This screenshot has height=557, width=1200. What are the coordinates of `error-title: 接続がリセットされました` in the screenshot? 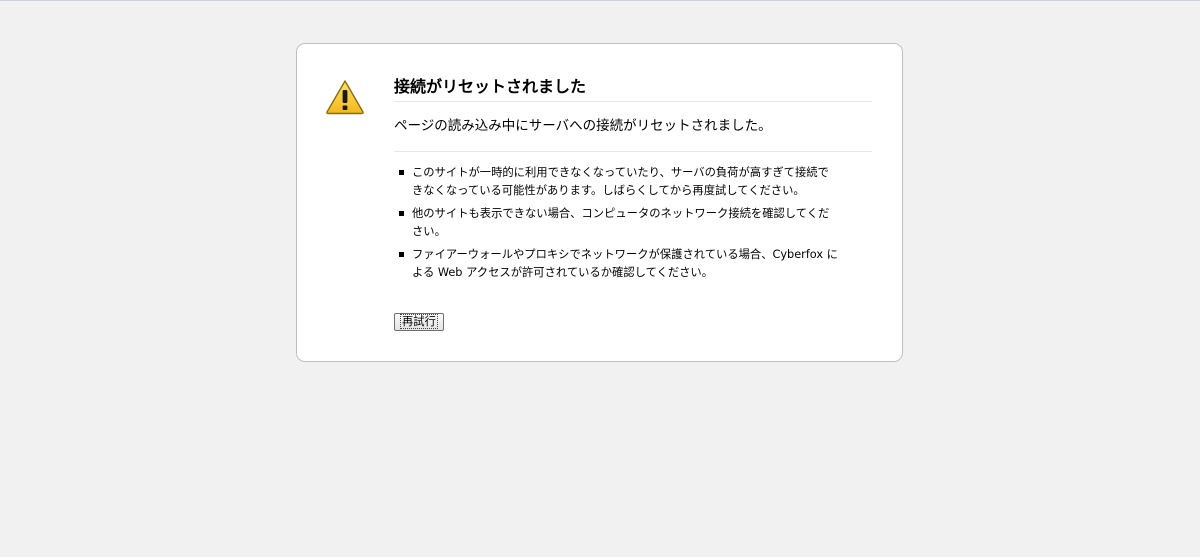 It's located at (490, 86).